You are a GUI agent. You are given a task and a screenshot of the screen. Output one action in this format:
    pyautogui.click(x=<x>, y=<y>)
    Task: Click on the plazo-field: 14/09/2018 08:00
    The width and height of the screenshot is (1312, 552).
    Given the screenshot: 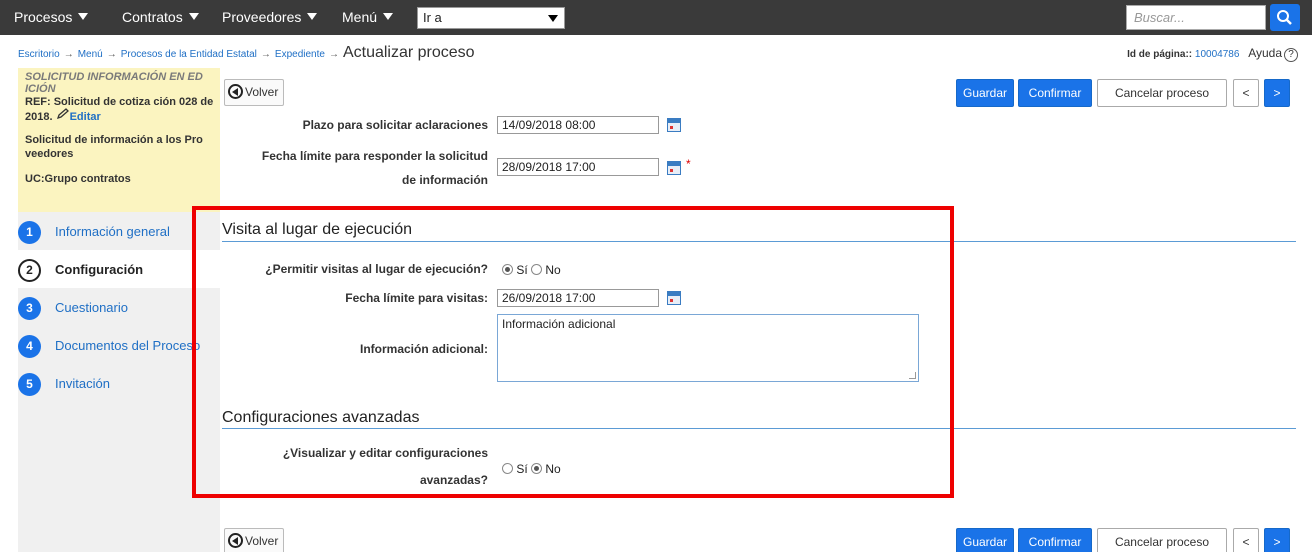 What is the action you would take?
    pyautogui.click(x=578, y=125)
    